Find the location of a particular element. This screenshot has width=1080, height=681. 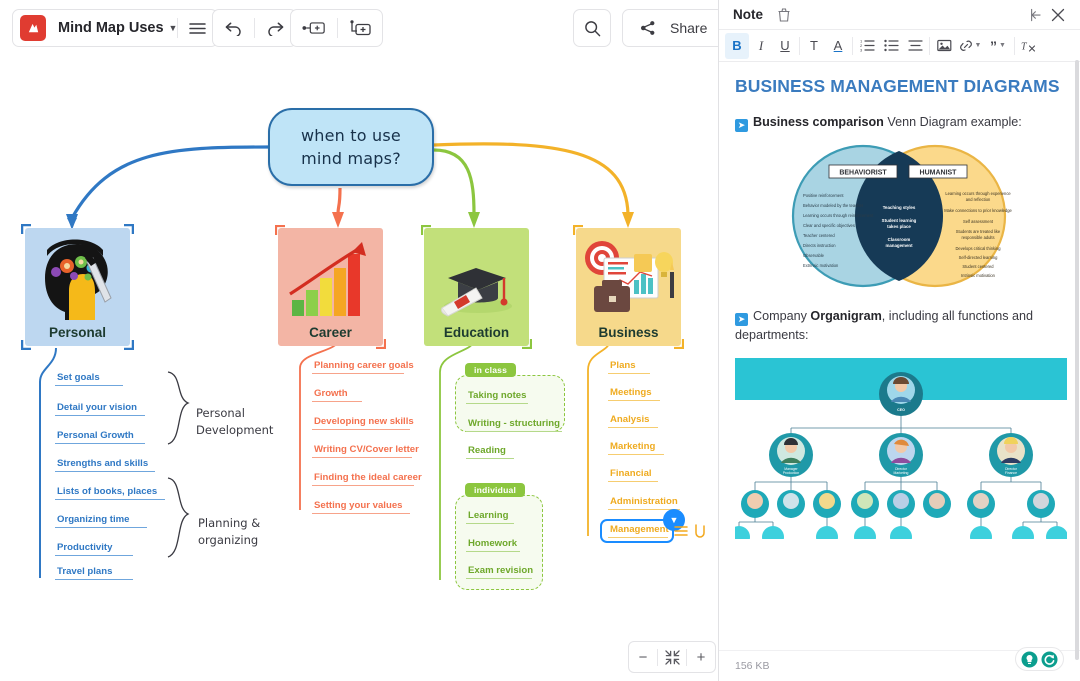

svg-text: Extrinsic motivation is located at coordinates (821, 265).